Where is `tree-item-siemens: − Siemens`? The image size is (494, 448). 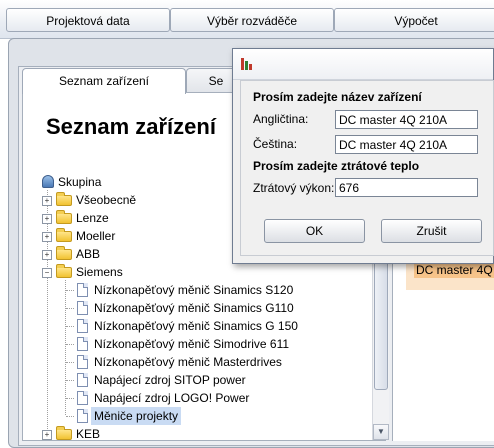
tree-item-siemens: − Siemens is located at coordinates (112, 272).